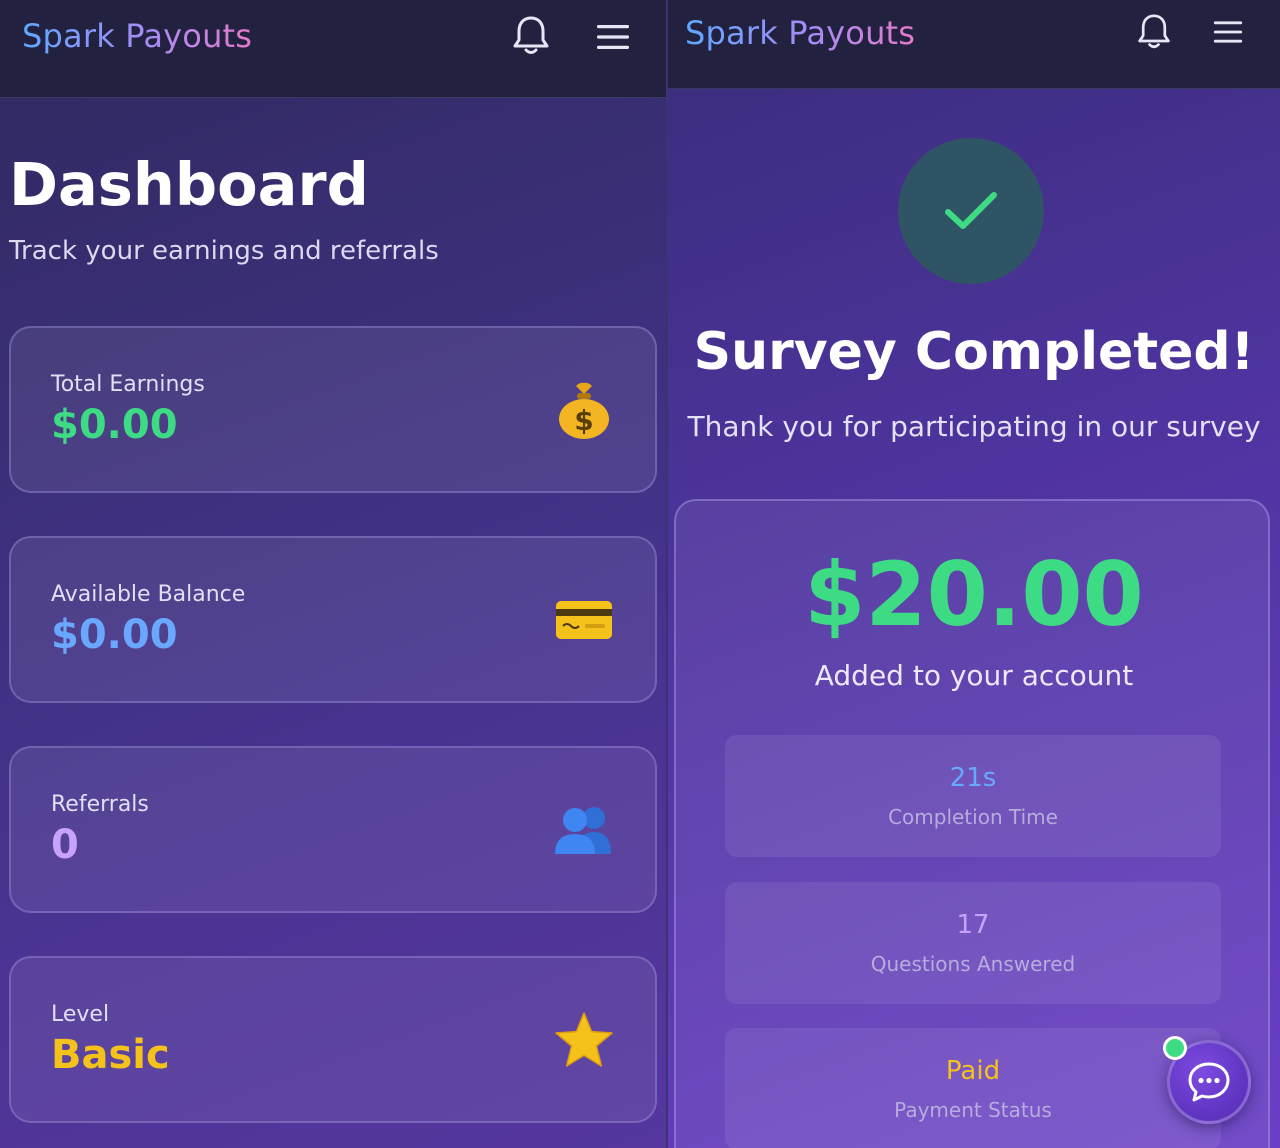 This screenshot has height=1148, width=1280. I want to click on survey-title: Survey Completed!, so click(974, 352).